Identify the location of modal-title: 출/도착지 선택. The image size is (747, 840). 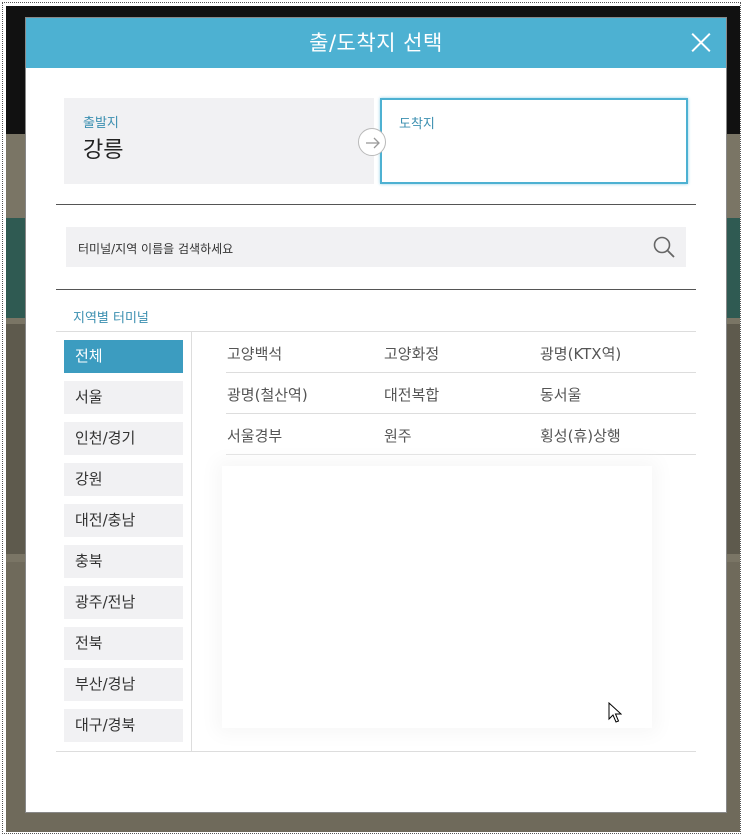
(376, 43).